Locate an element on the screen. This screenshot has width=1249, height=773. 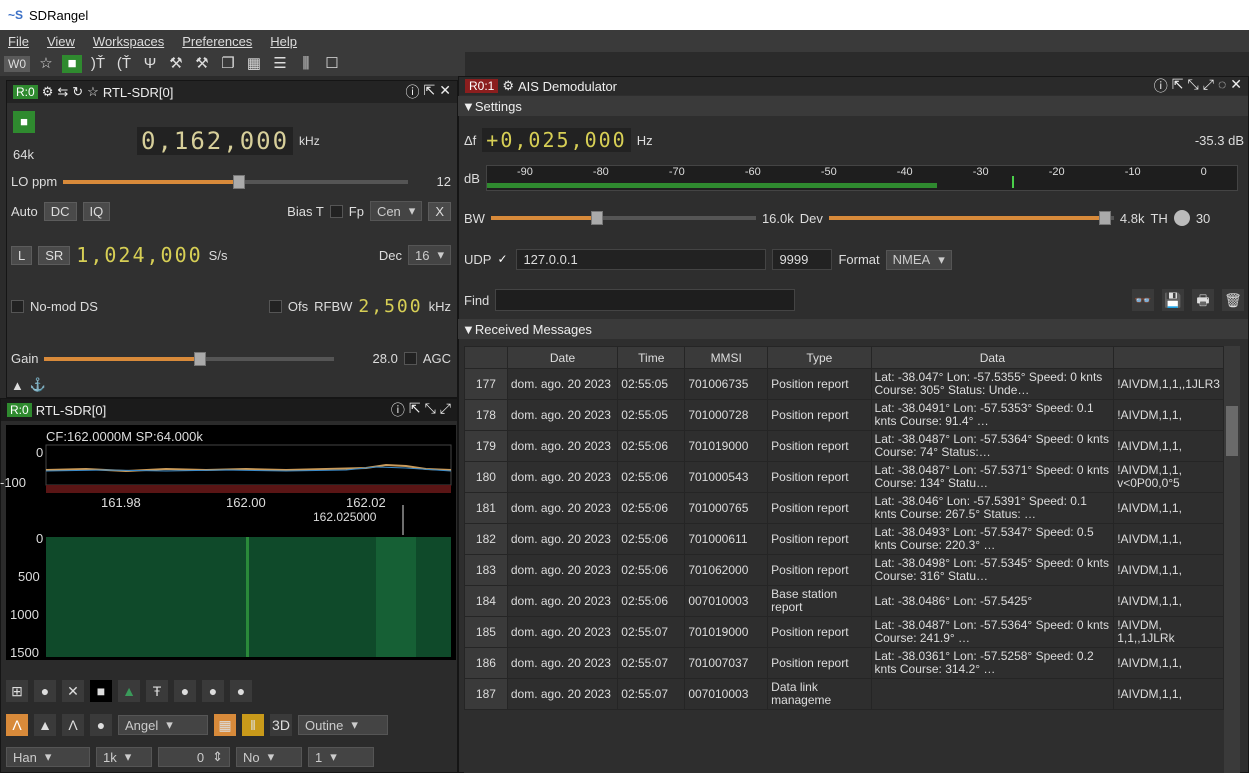
scrollbar-handle is located at coordinates (1232, 431).